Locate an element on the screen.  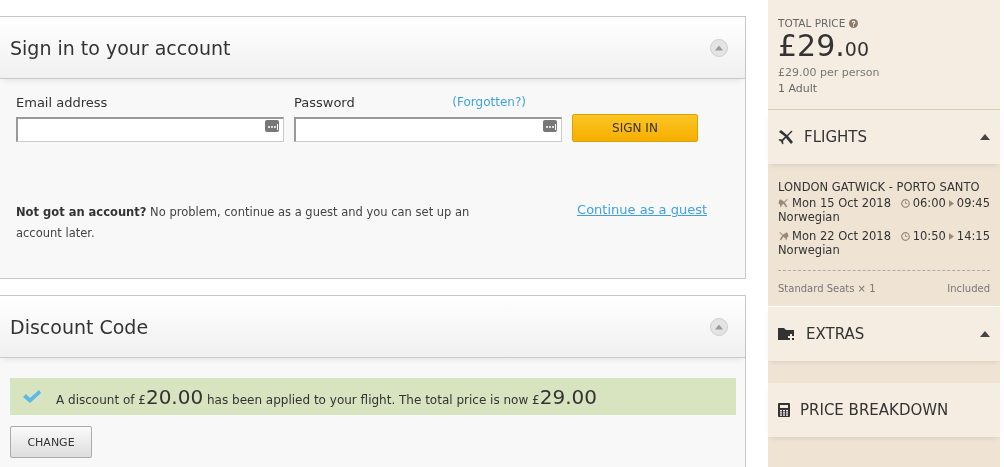
password-field is located at coordinates (428, 129).